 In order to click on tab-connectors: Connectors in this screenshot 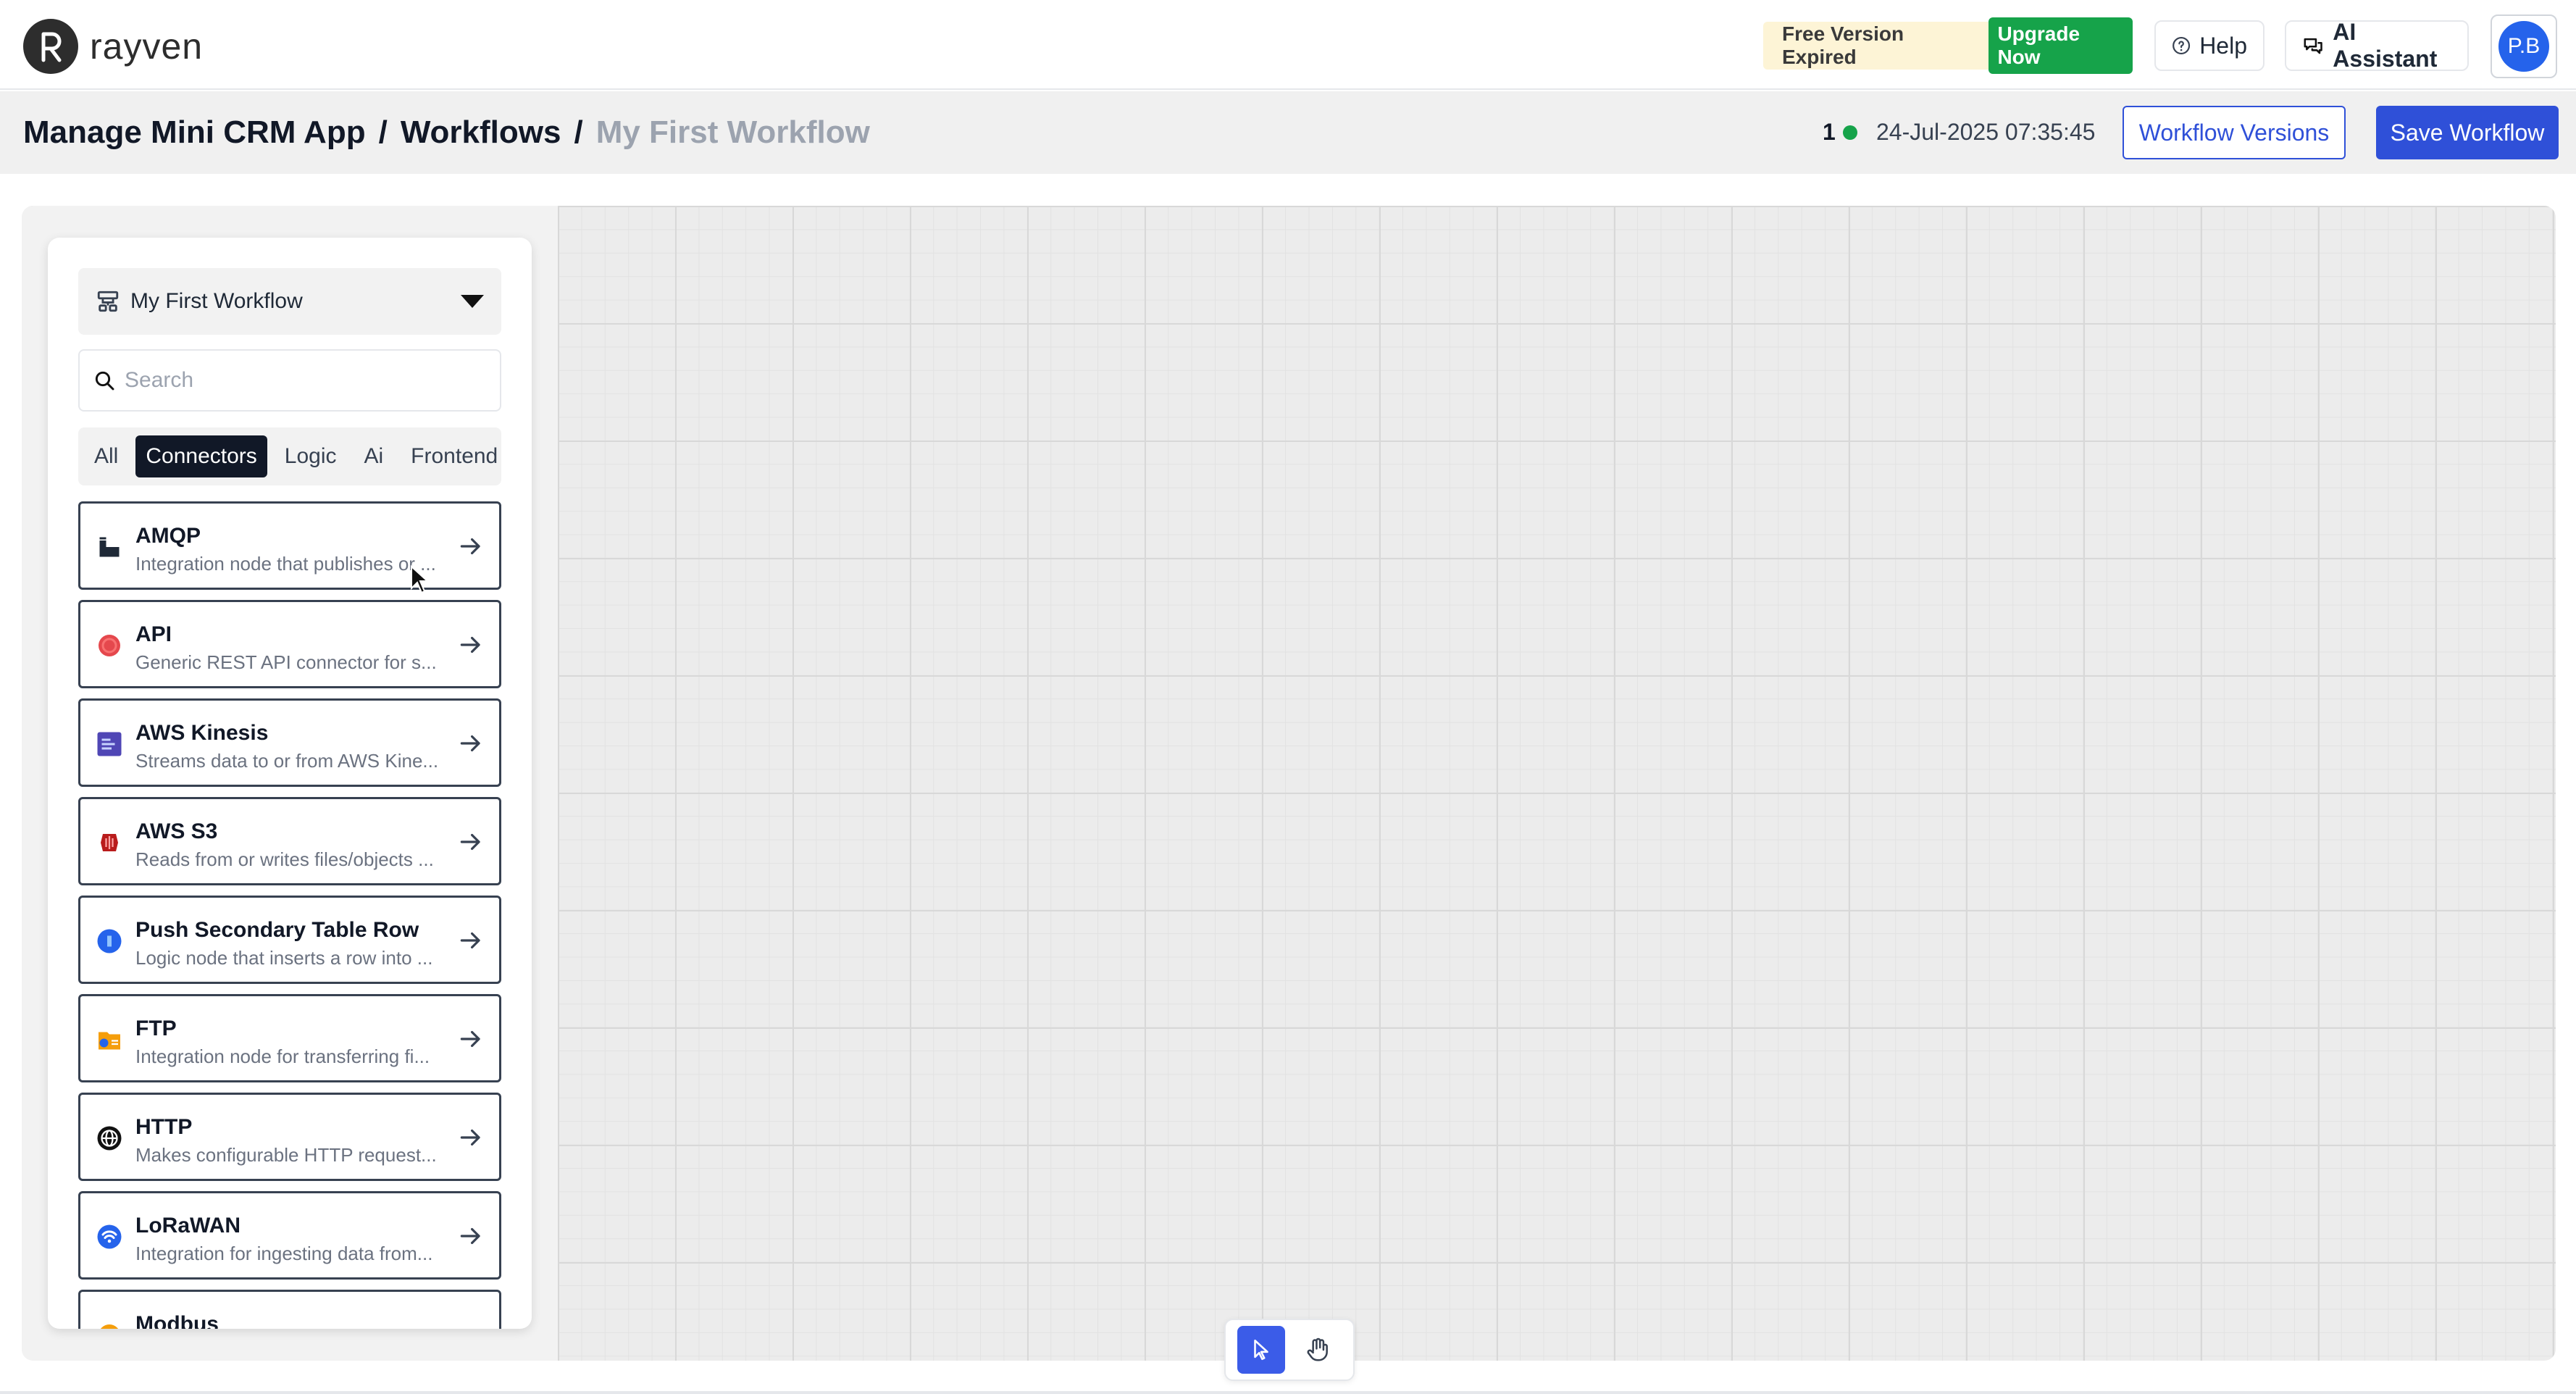, I will do `click(201, 456)`.